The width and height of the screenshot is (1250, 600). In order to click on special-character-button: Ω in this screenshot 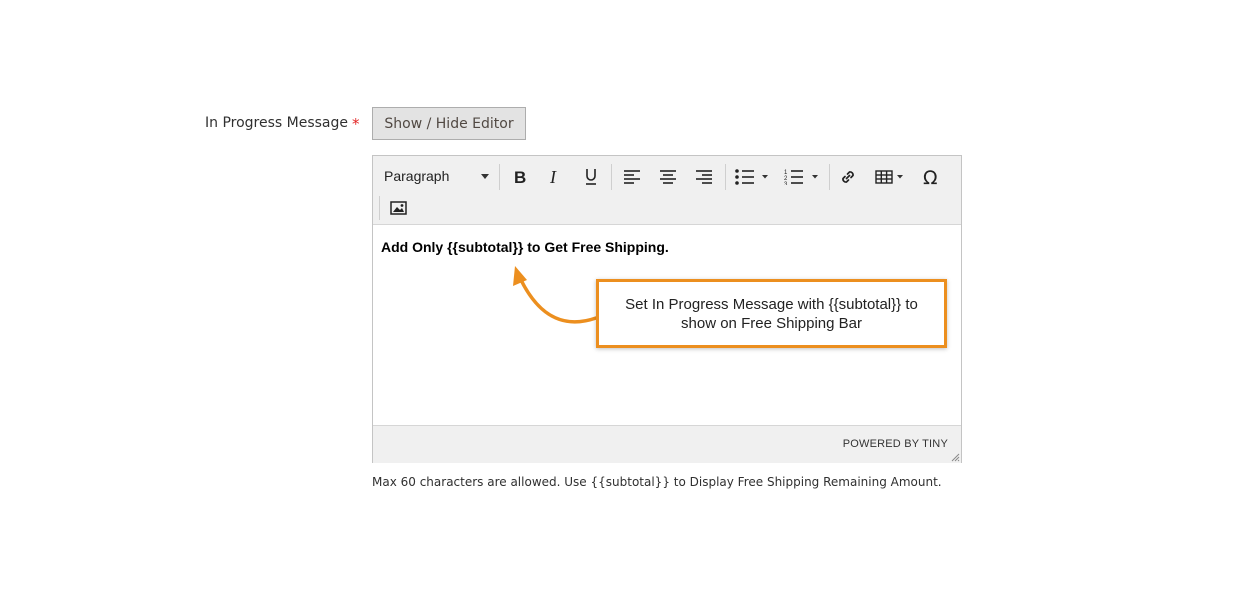, I will do `click(932, 177)`.